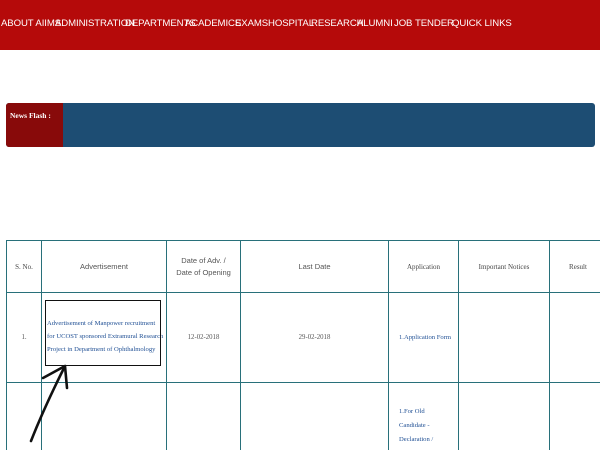 Image resolution: width=600 pixels, height=450 pixels. Describe the element at coordinates (434, 23) in the screenshot. I see `nav-item-tender: TENDER` at that location.